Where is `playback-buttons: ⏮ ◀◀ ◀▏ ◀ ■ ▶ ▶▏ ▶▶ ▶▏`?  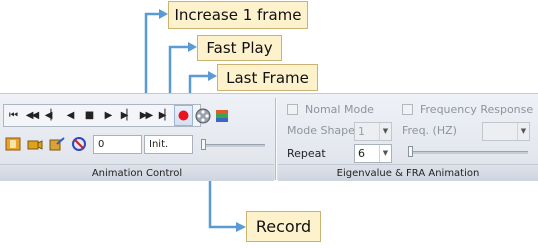 playback-buttons: ⏮ ◀◀ ◀▏ ◀ ■ ▶ ▶▏ ▶▶ ▶▏ is located at coordinates (117, 115).